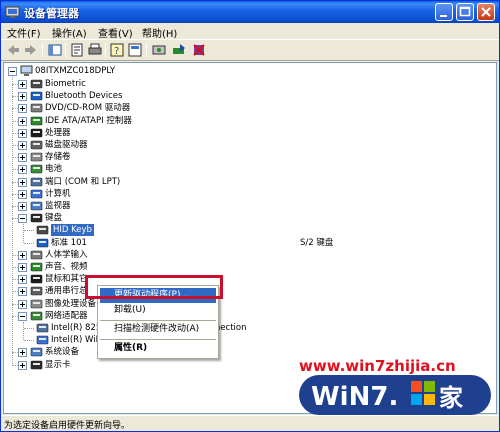  What do you see at coordinates (199, 50) in the screenshot?
I see `disable-device-icon` at bounding box center [199, 50].